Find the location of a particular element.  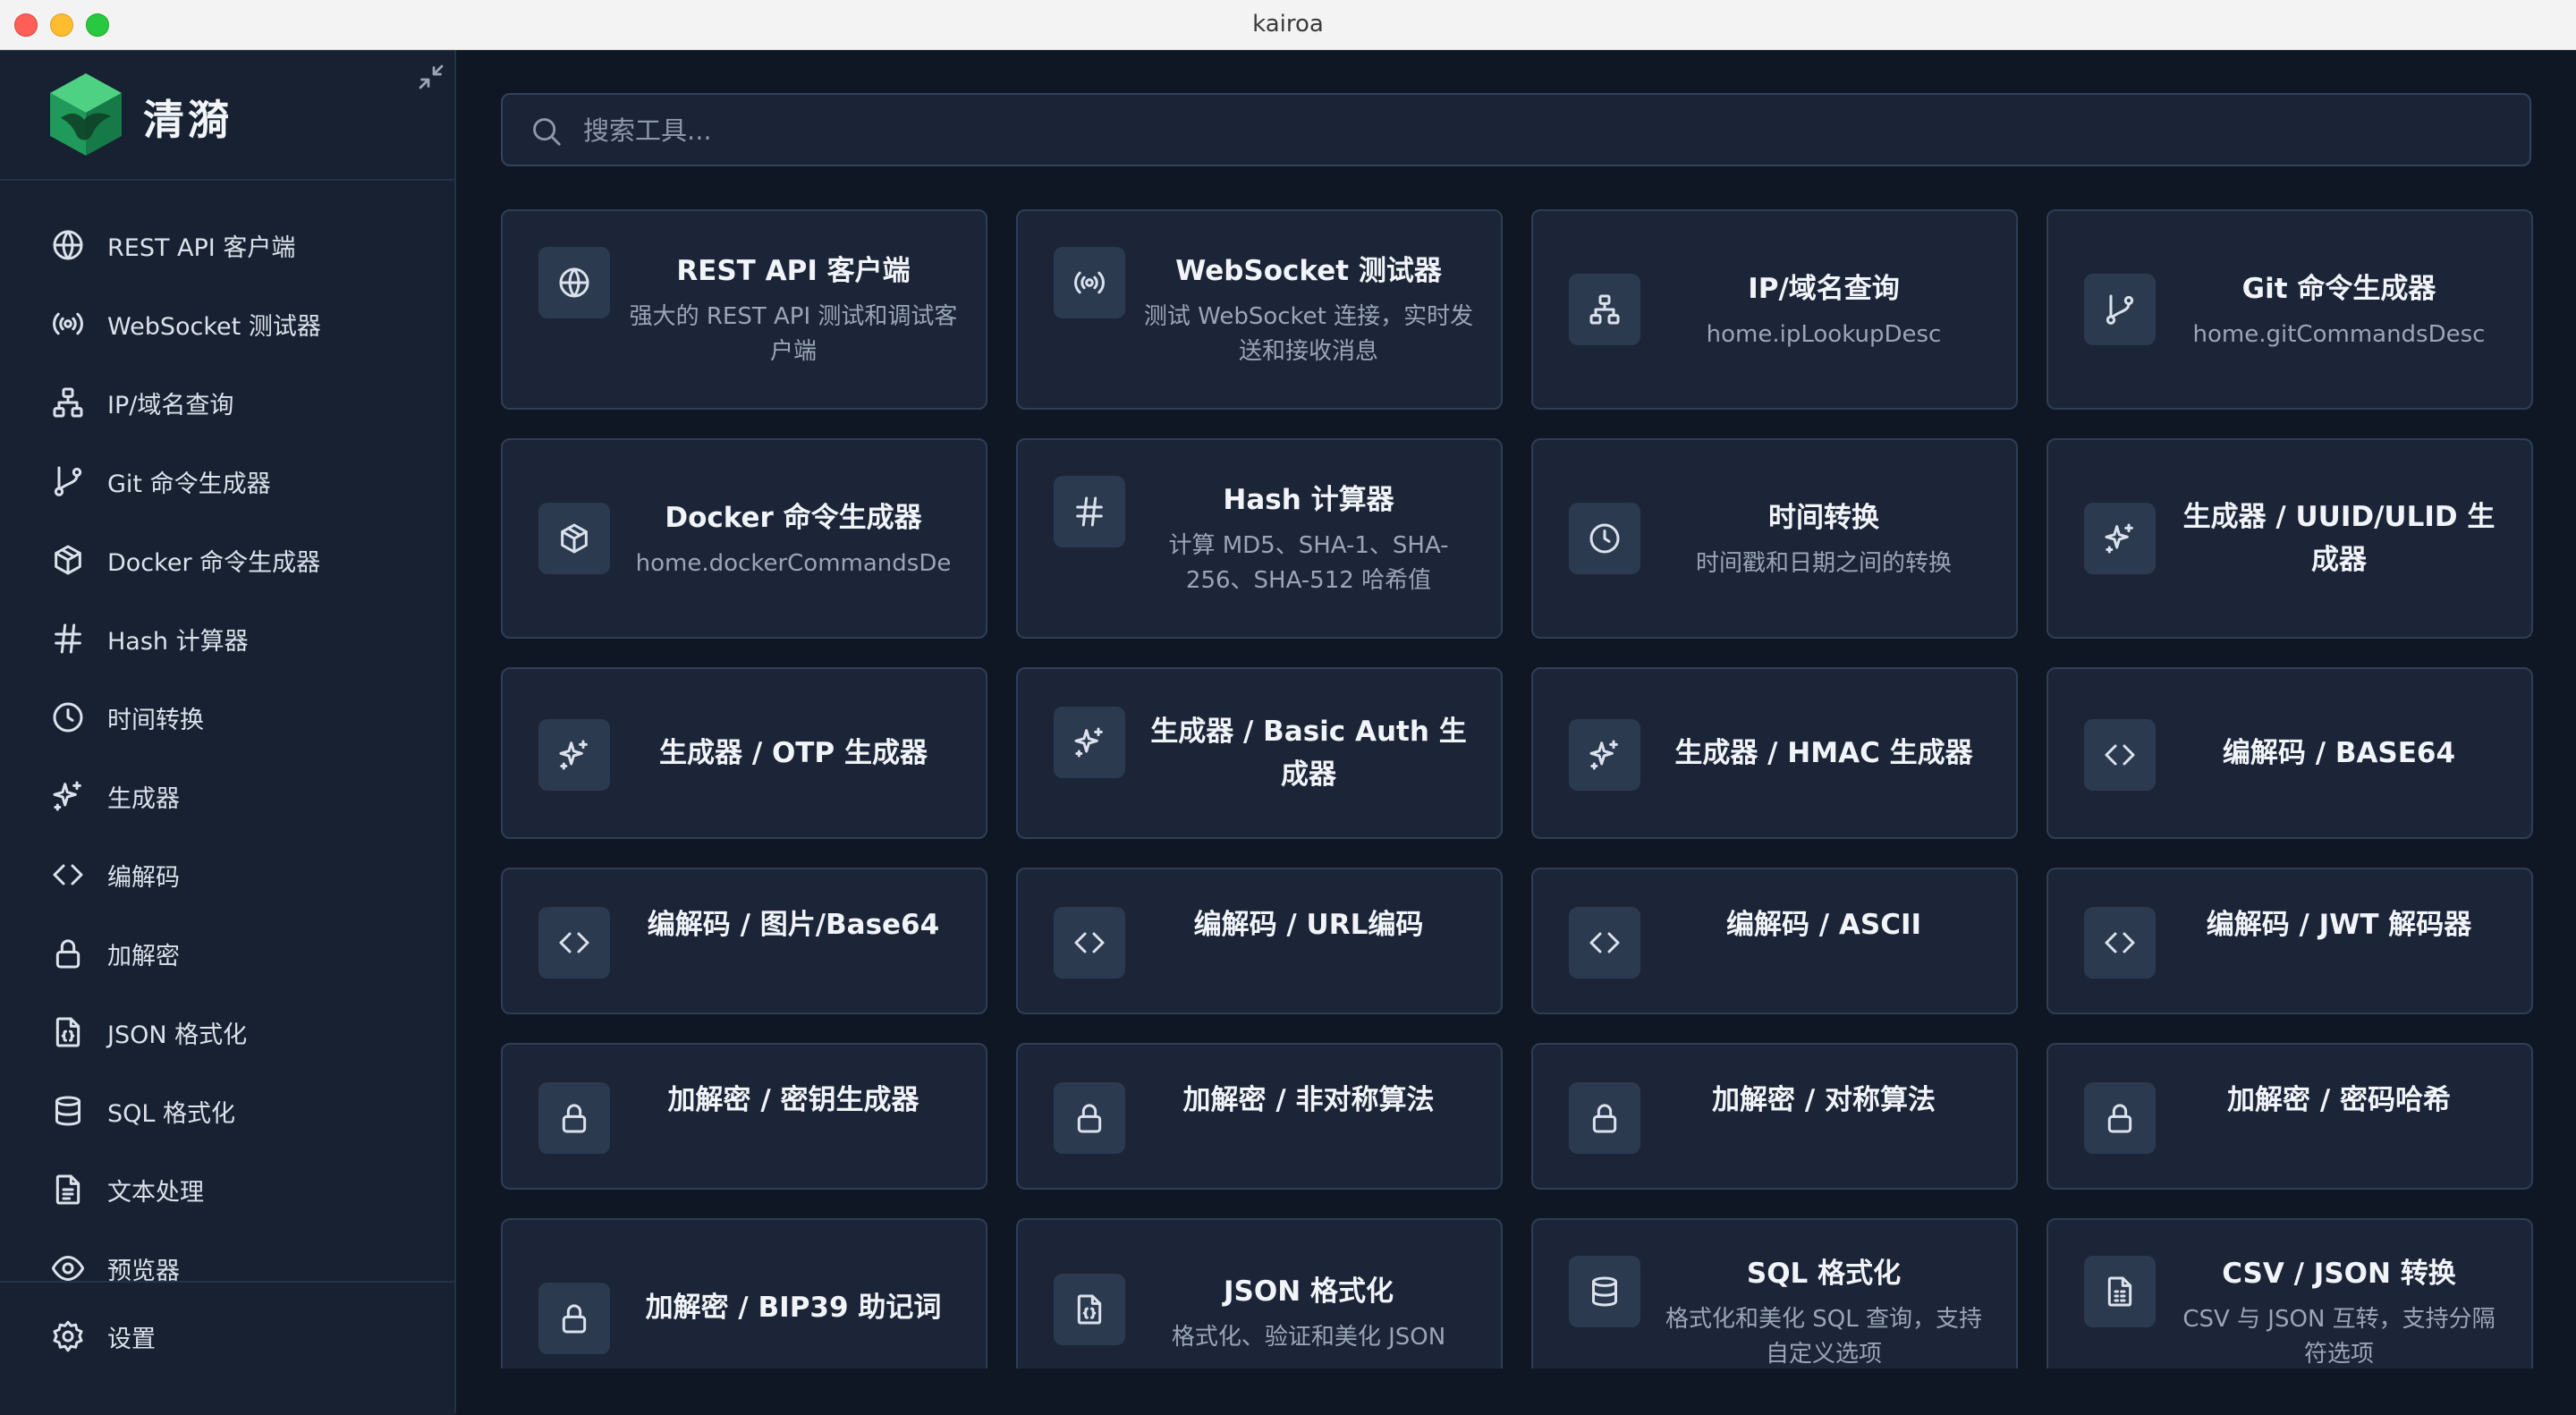

sidebar-item-label: Git 命令生成器 is located at coordinates (189, 484).